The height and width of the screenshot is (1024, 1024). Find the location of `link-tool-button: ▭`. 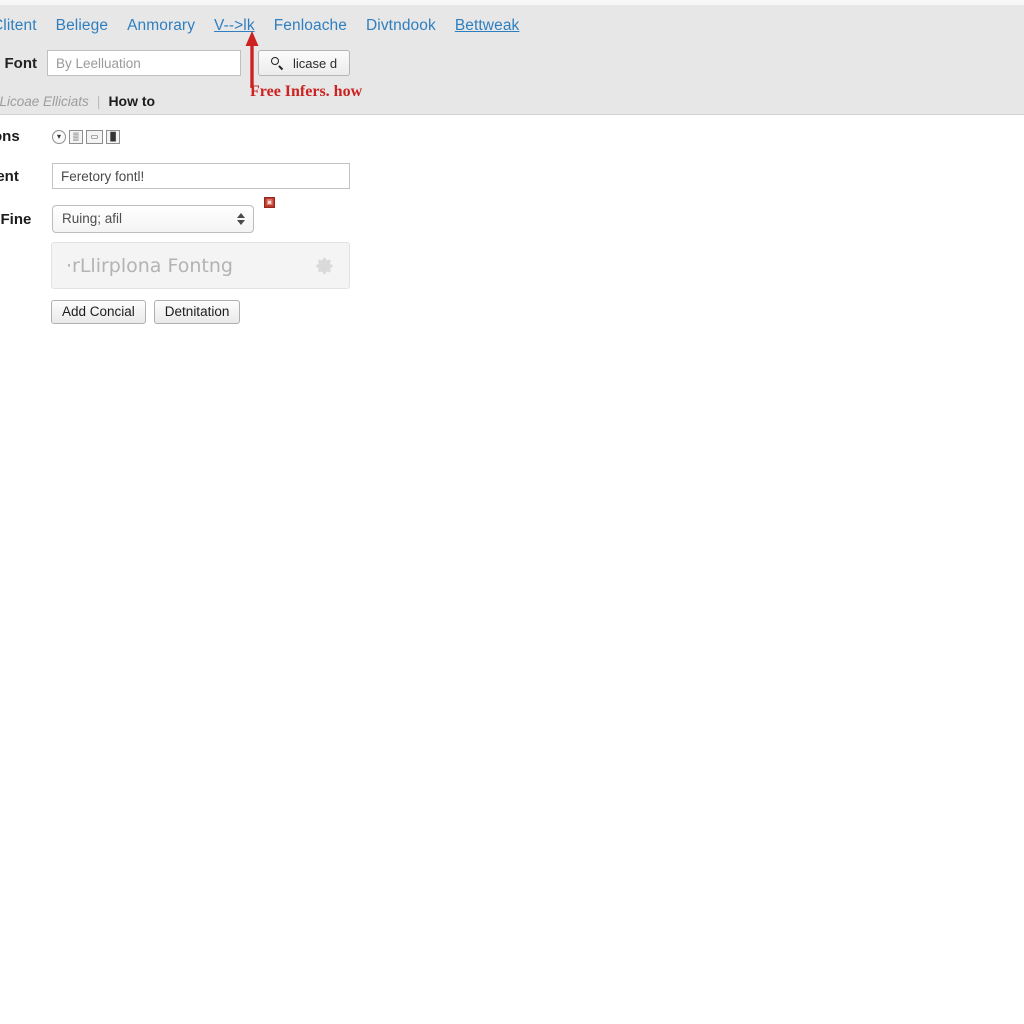

link-tool-button: ▭ is located at coordinates (94, 136).